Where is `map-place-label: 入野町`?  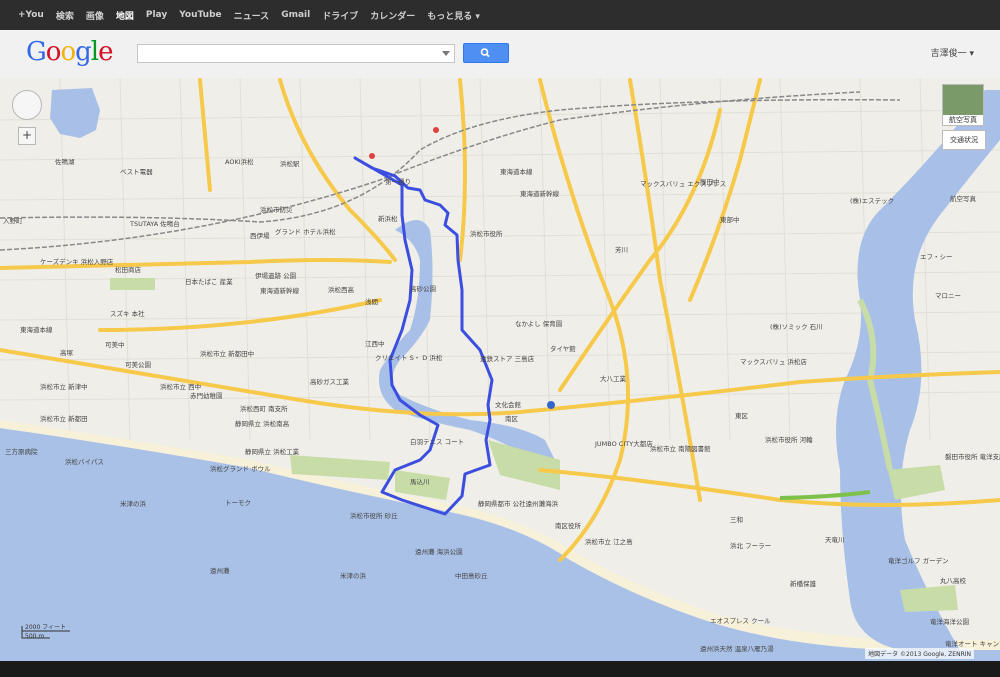 map-place-label: 入野町 is located at coordinates (13, 220).